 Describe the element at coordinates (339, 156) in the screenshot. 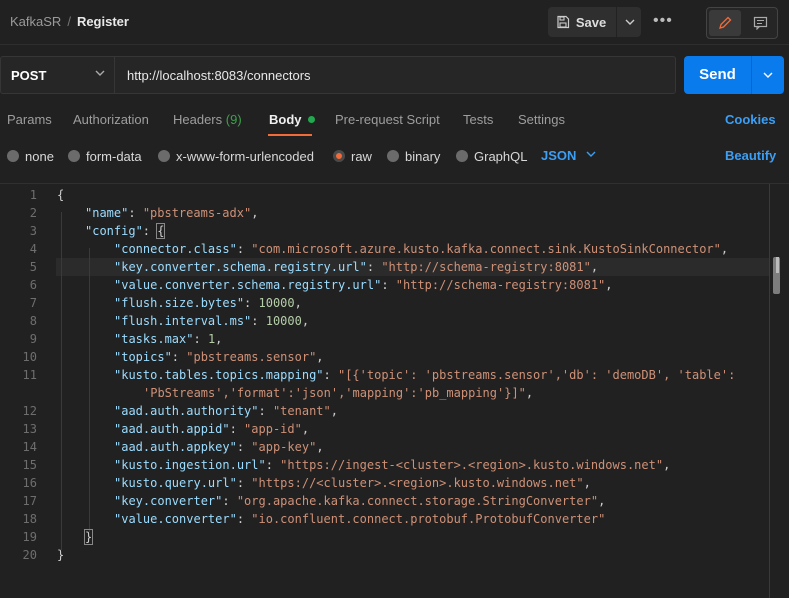

I see `radio-selected-icon` at that location.